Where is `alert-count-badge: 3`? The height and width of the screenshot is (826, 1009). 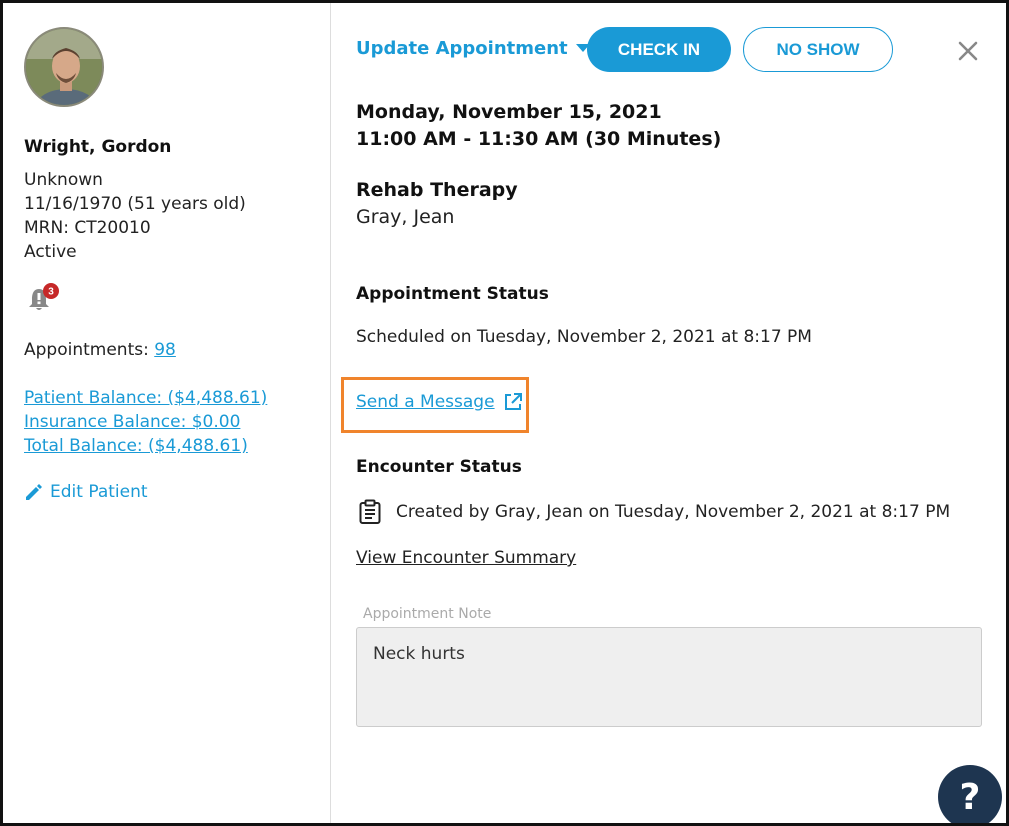 alert-count-badge: 3 is located at coordinates (51, 292).